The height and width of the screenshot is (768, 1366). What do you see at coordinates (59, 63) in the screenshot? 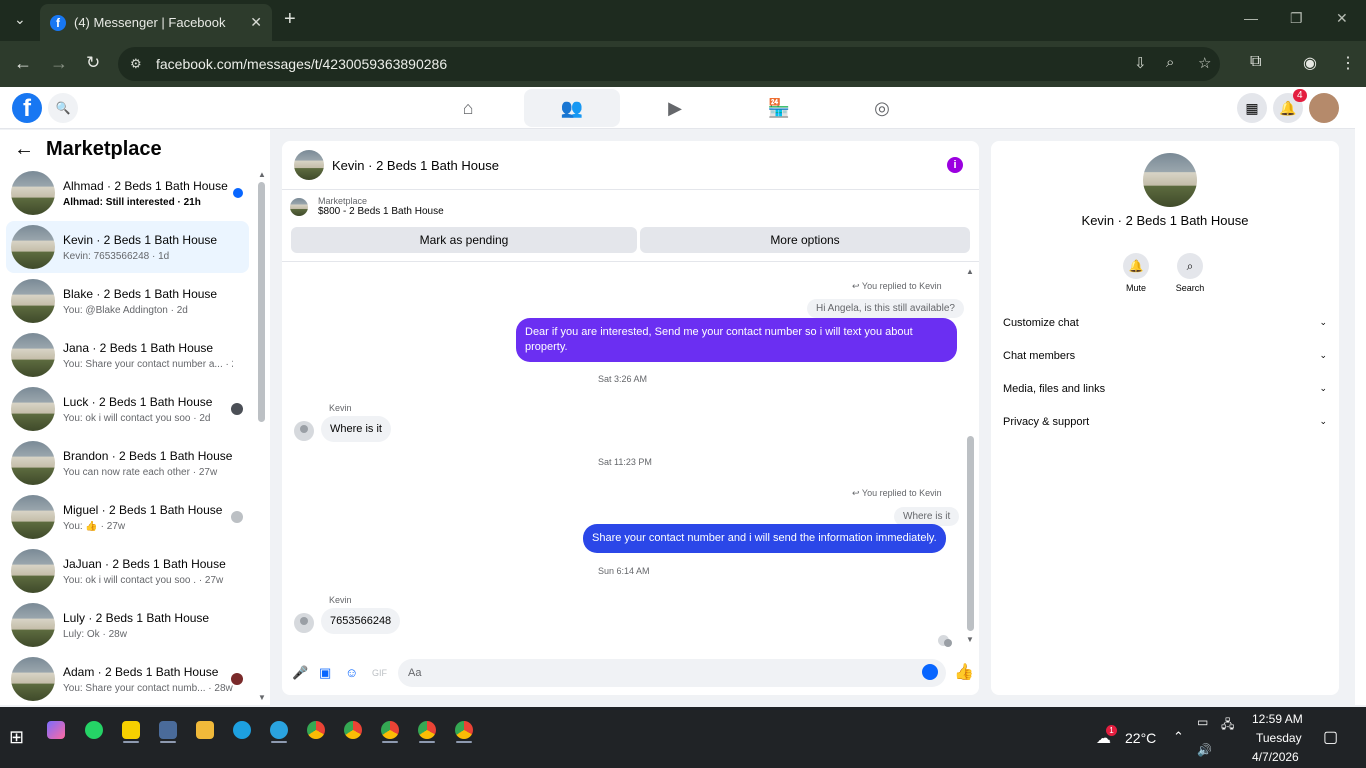
I see `forward-icon: →` at bounding box center [59, 63].